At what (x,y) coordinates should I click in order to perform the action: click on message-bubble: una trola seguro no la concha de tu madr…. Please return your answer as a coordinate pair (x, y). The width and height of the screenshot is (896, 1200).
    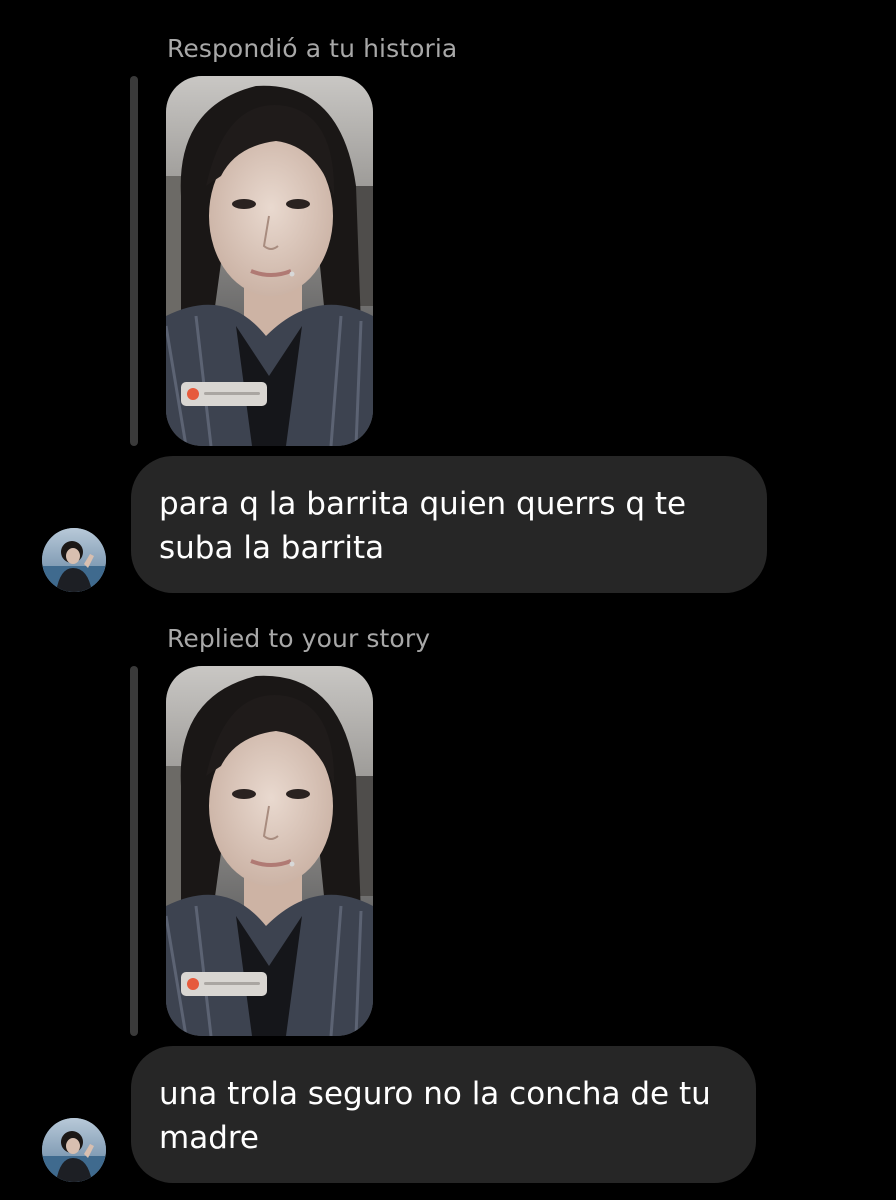
    Looking at the image, I should click on (443, 1114).